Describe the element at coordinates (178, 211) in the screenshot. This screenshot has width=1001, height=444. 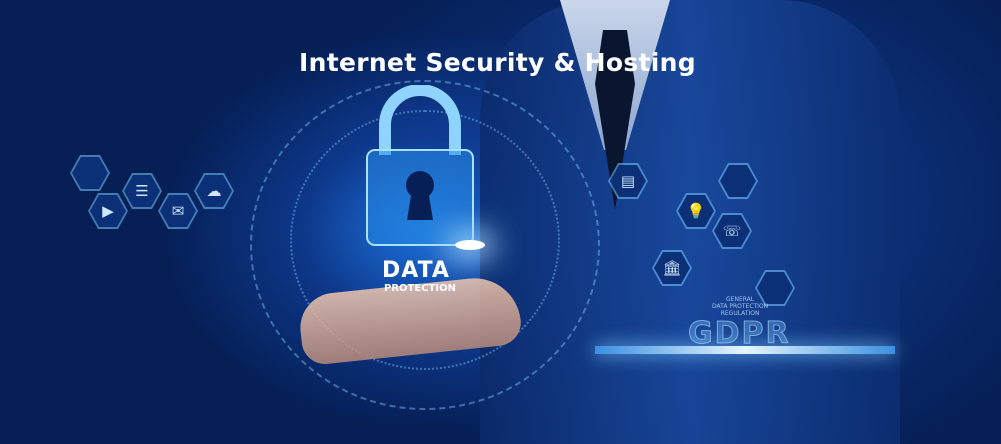
I see `mail-icon: ✉` at that location.